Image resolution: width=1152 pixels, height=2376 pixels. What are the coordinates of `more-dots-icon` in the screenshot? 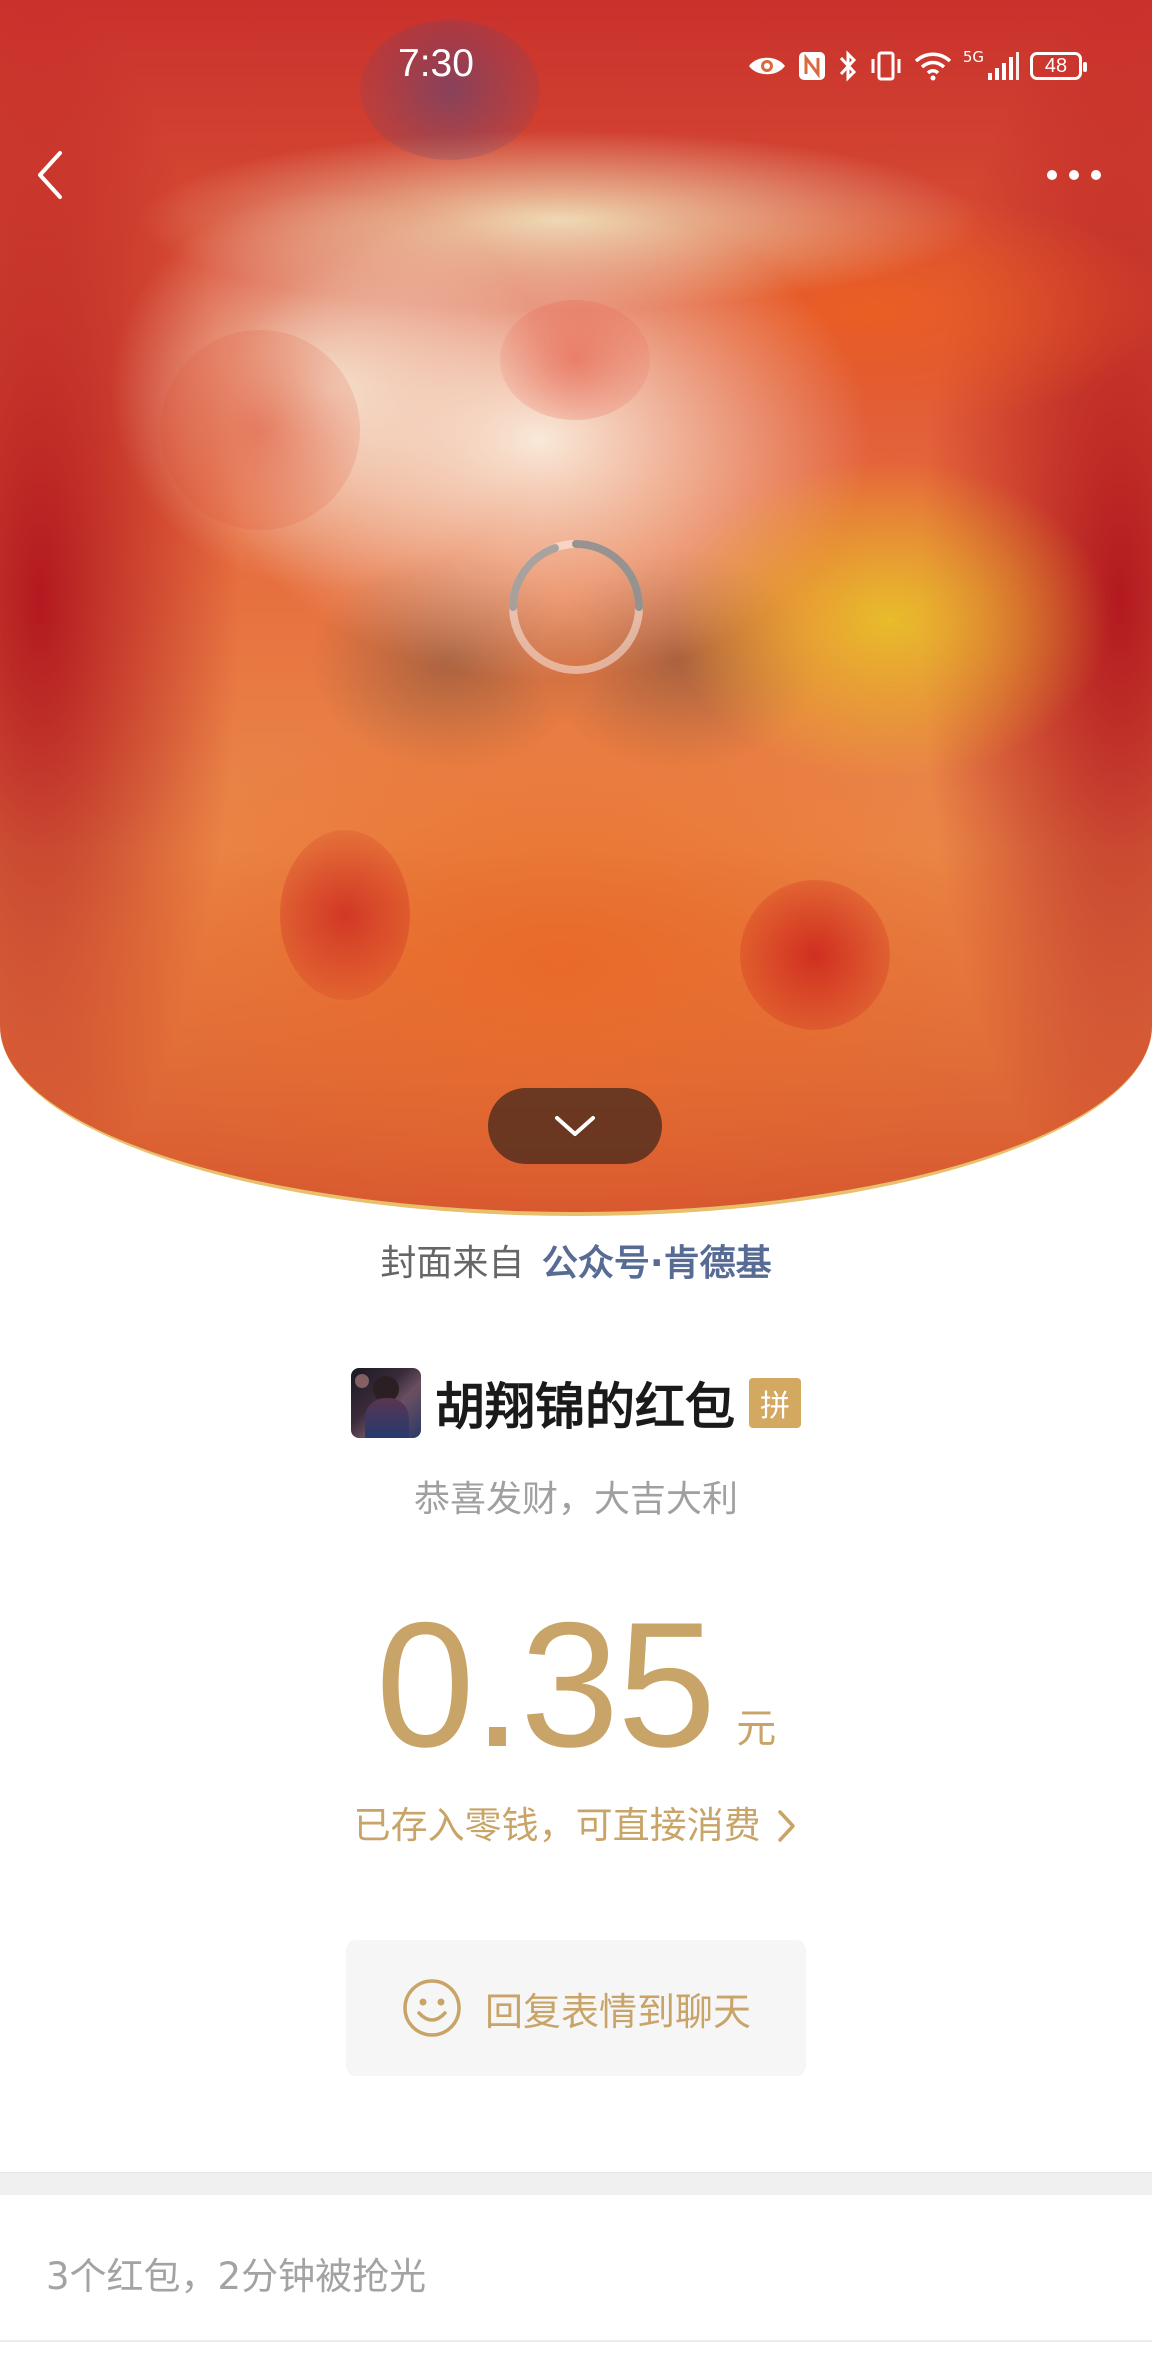 It's located at (1074, 175).